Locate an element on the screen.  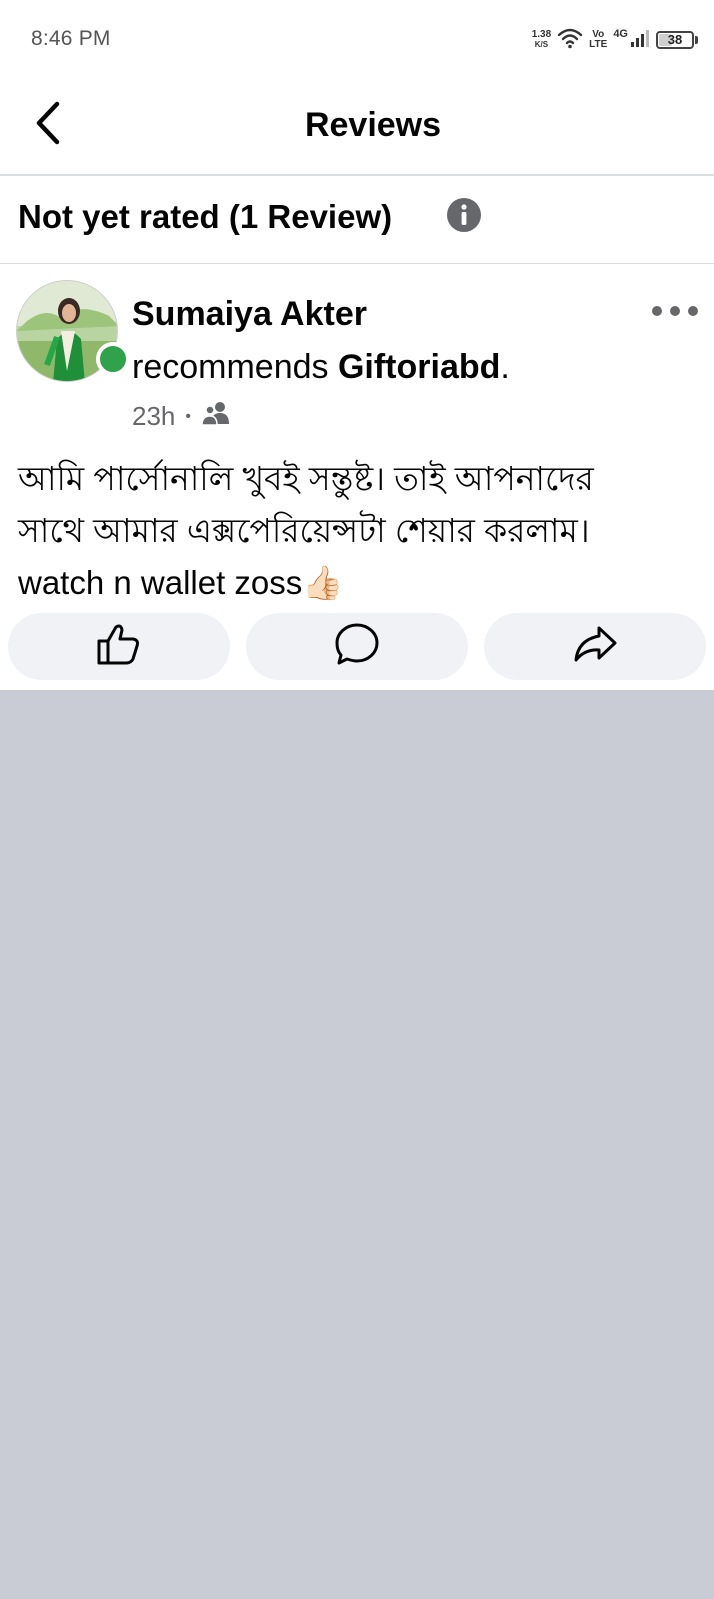
like-button is located at coordinates (119, 646).